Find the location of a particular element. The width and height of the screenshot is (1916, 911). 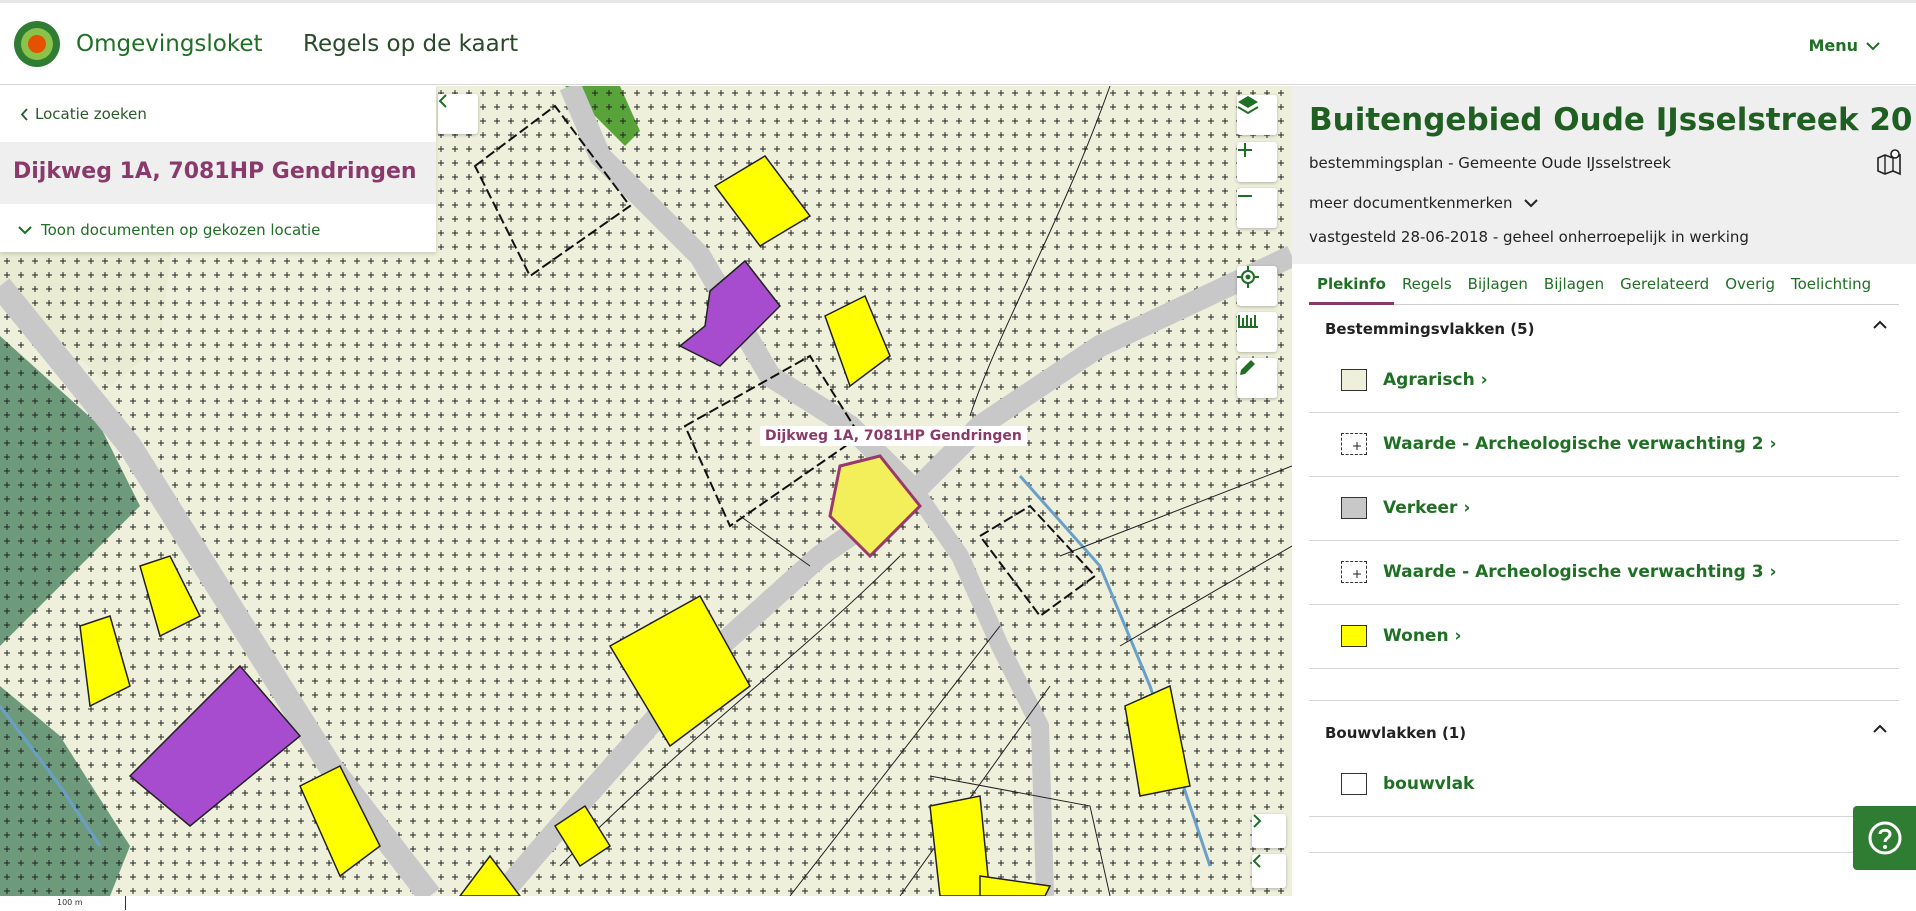

swatch-bouwvlak is located at coordinates (1354, 784).